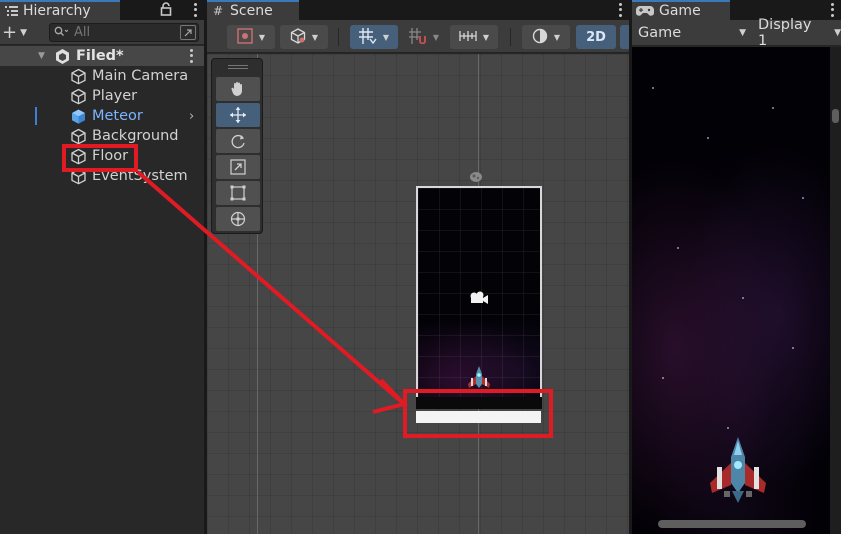  I want to click on scene-tab-strip: # Scene, so click(418, 10).